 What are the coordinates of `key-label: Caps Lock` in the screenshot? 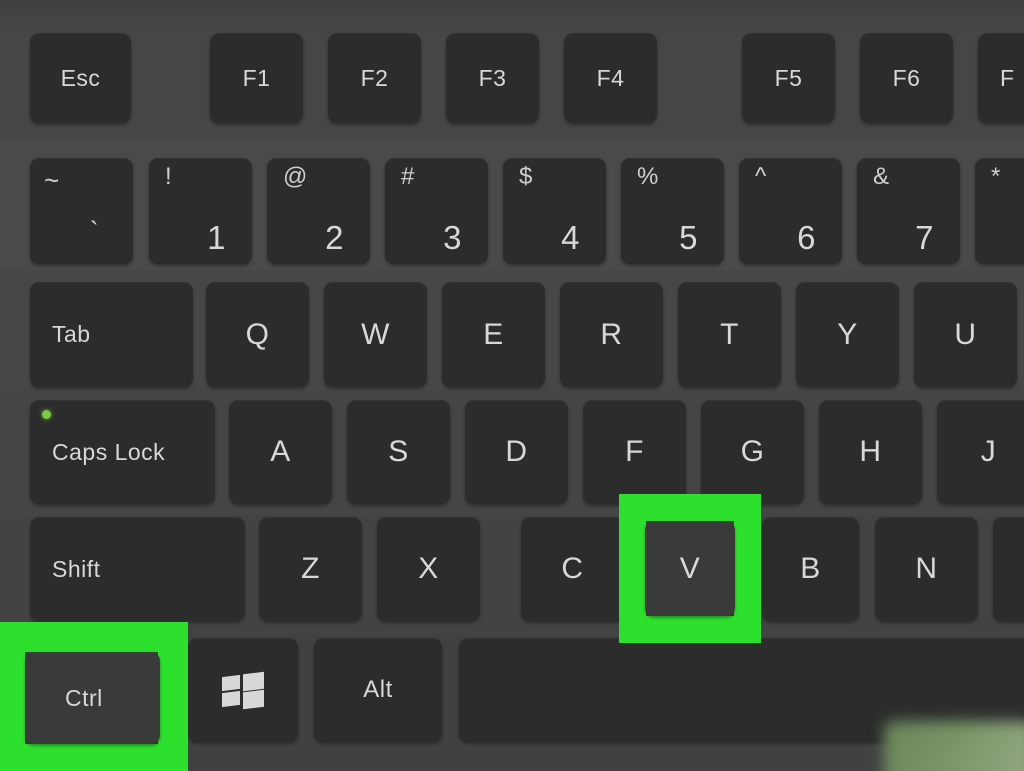 It's located at (109, 451).